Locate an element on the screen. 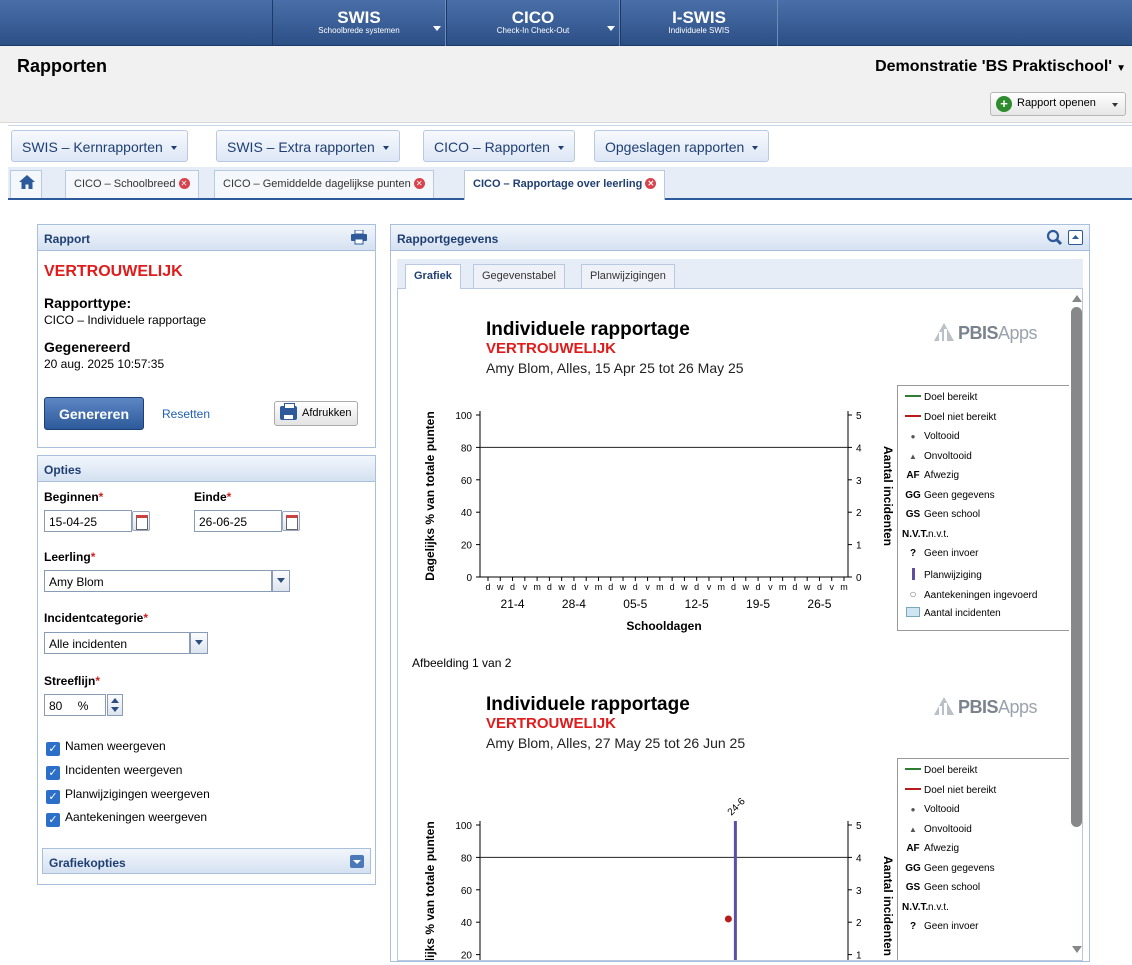 This screenshot has width=1132, height=965. tab-home is located at coordinates (26, 184).